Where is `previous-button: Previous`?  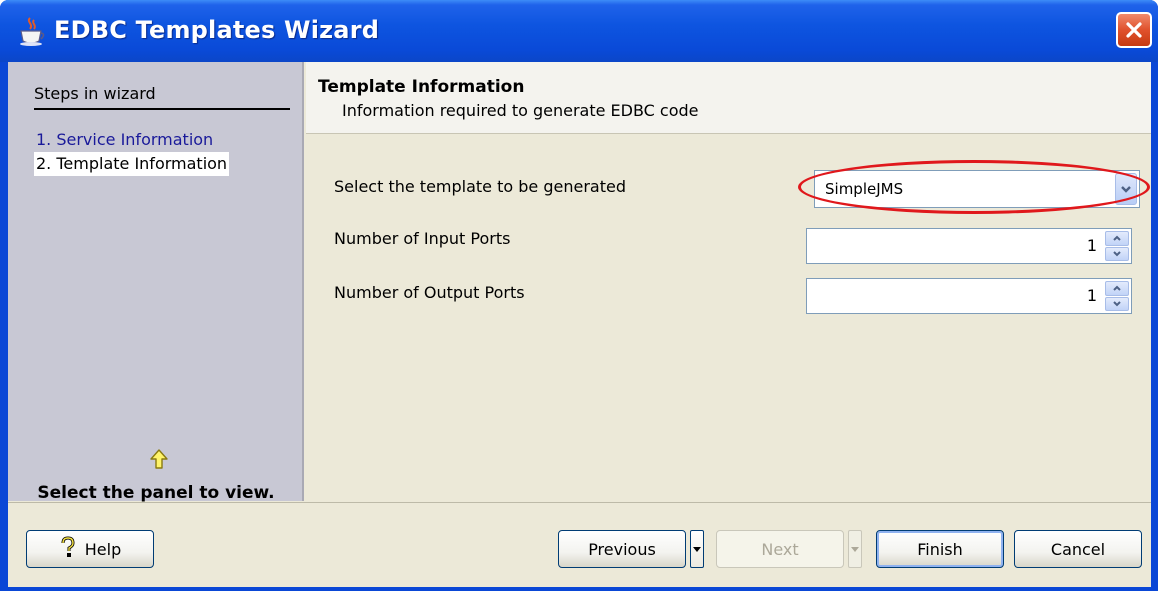 previous-button: Previous is located at coordinates (622, 549).